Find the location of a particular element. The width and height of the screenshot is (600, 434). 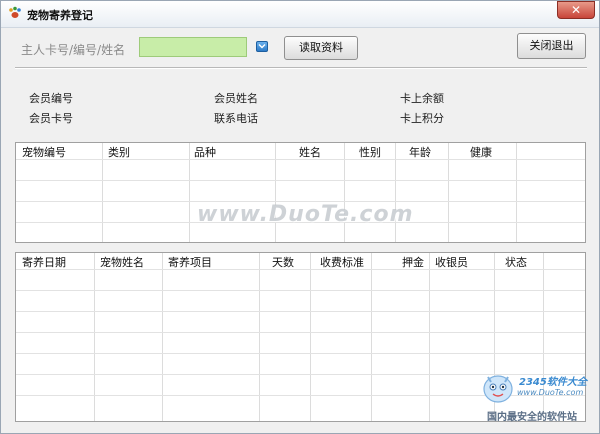

phone-label: 联系电话 is located at coordinates (236, 118).